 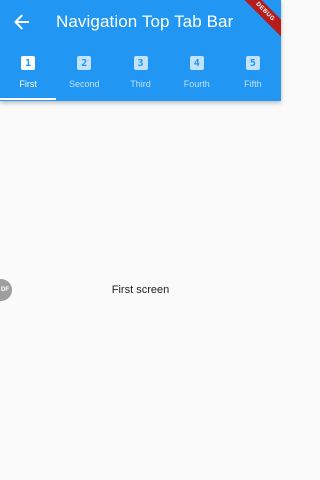 What do you see at coordinates (84, 84) in the screenshot?
I see `tab-label: Second` at bounding box center [84, 84].